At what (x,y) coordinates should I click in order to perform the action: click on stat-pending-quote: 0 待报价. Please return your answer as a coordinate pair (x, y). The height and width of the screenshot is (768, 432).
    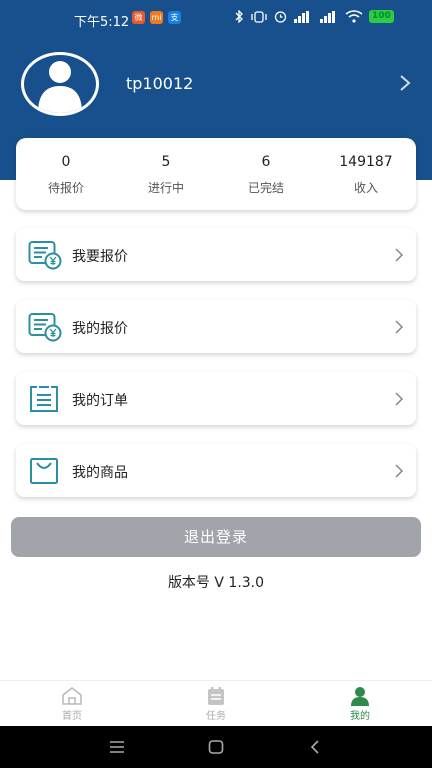
    Looking at the image, I should click on (66, 174).